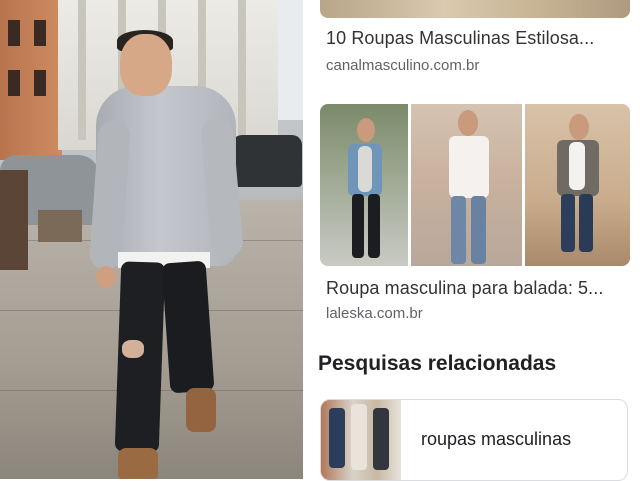 This screenshot has height=481, width=640. Describe the element at coordinates (60, 226) in the screenshot. I see `planter-box` at that location.